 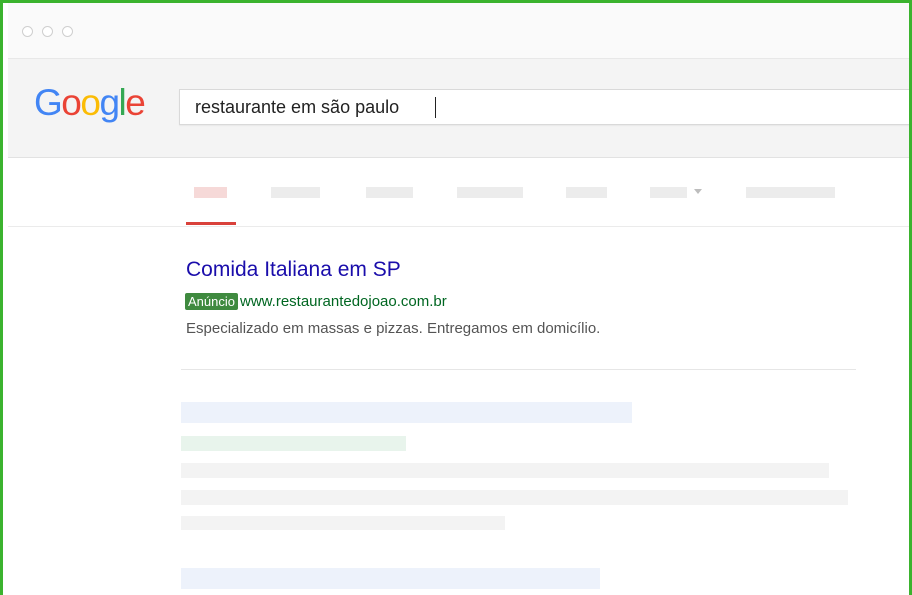 I want to click on tab-tools, so click(x=790, y=192).